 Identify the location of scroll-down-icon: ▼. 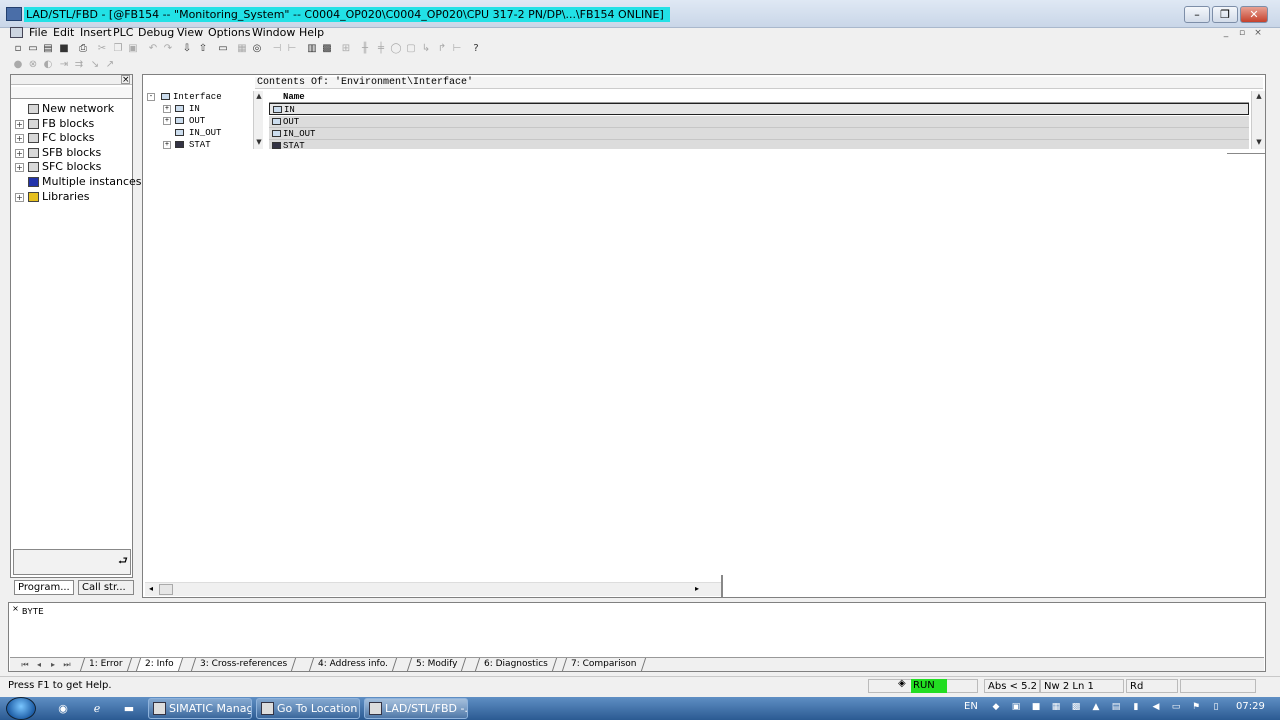
(1259, 142).